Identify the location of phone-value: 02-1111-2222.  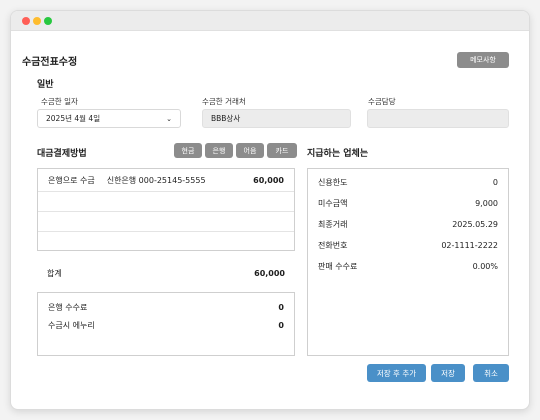
(469, 245).